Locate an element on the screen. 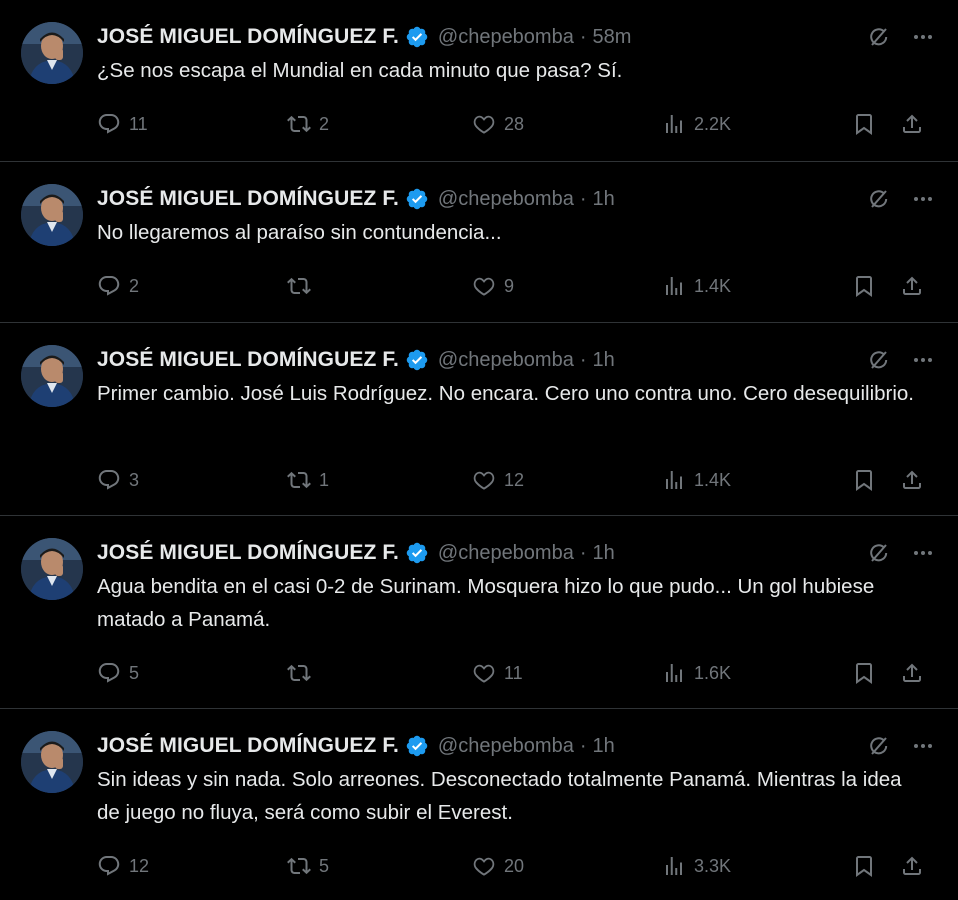  retweet-count: 2 is located at coordinates (324, 123).